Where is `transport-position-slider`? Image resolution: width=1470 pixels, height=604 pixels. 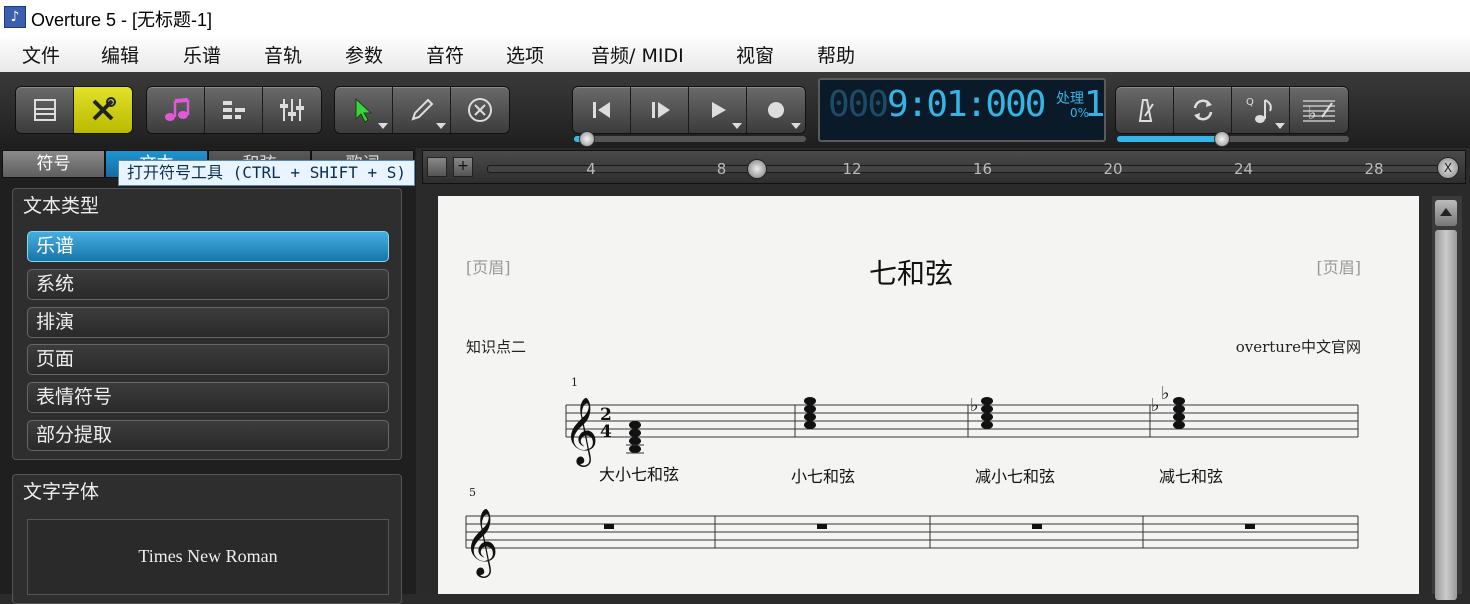
transport-position-slider is located at coordinates (690, 139).